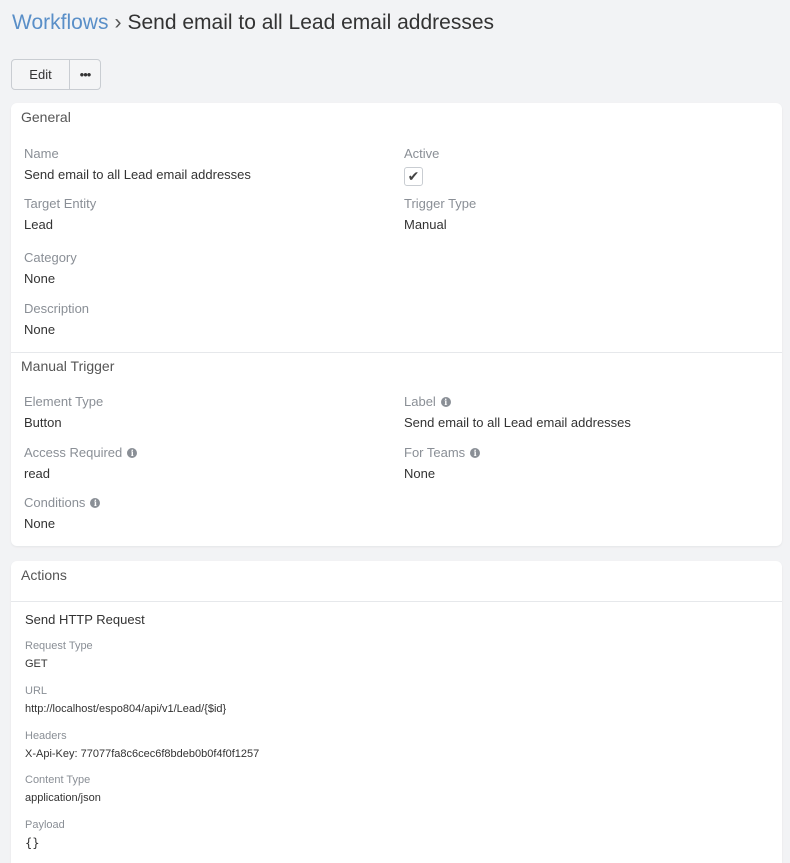 The width and height of the screenshot is (790, 863). Describe the element at coordinates (38, 224) in the screenshot. I see `field-value: Lead` at that location.